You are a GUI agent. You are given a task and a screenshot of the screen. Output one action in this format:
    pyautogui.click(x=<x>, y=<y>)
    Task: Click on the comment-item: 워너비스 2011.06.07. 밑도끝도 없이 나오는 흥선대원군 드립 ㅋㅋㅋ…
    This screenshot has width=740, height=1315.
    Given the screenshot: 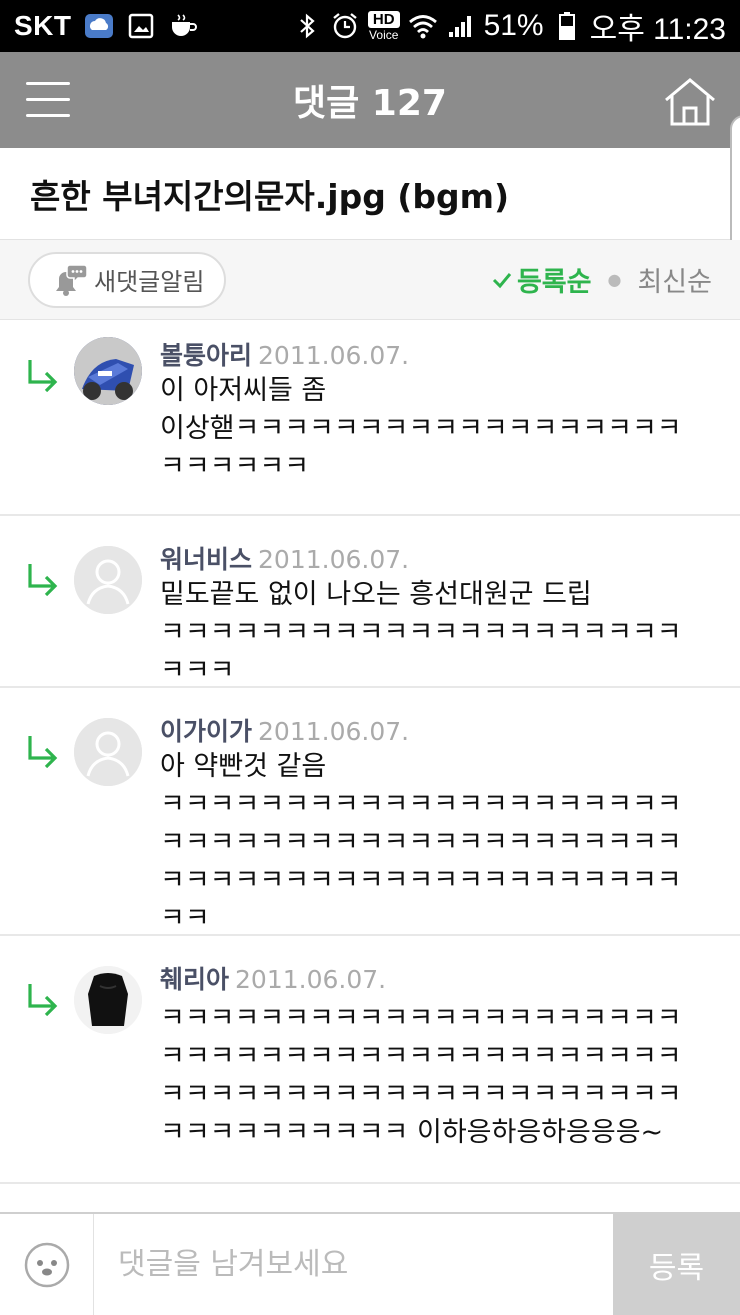 What is the action you would take?
    pyautogui.click(x=370, y=602)
    